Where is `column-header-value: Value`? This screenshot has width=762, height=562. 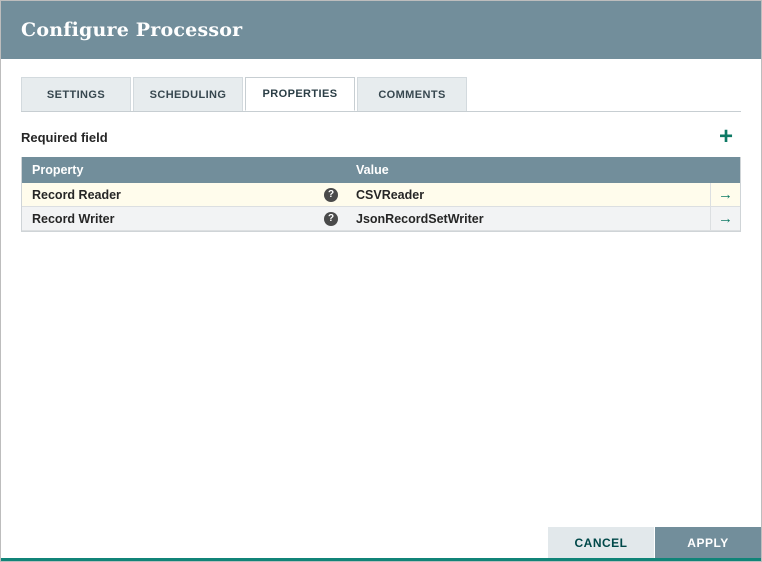 column-header-value: Value is located at coordinates (372, 170).